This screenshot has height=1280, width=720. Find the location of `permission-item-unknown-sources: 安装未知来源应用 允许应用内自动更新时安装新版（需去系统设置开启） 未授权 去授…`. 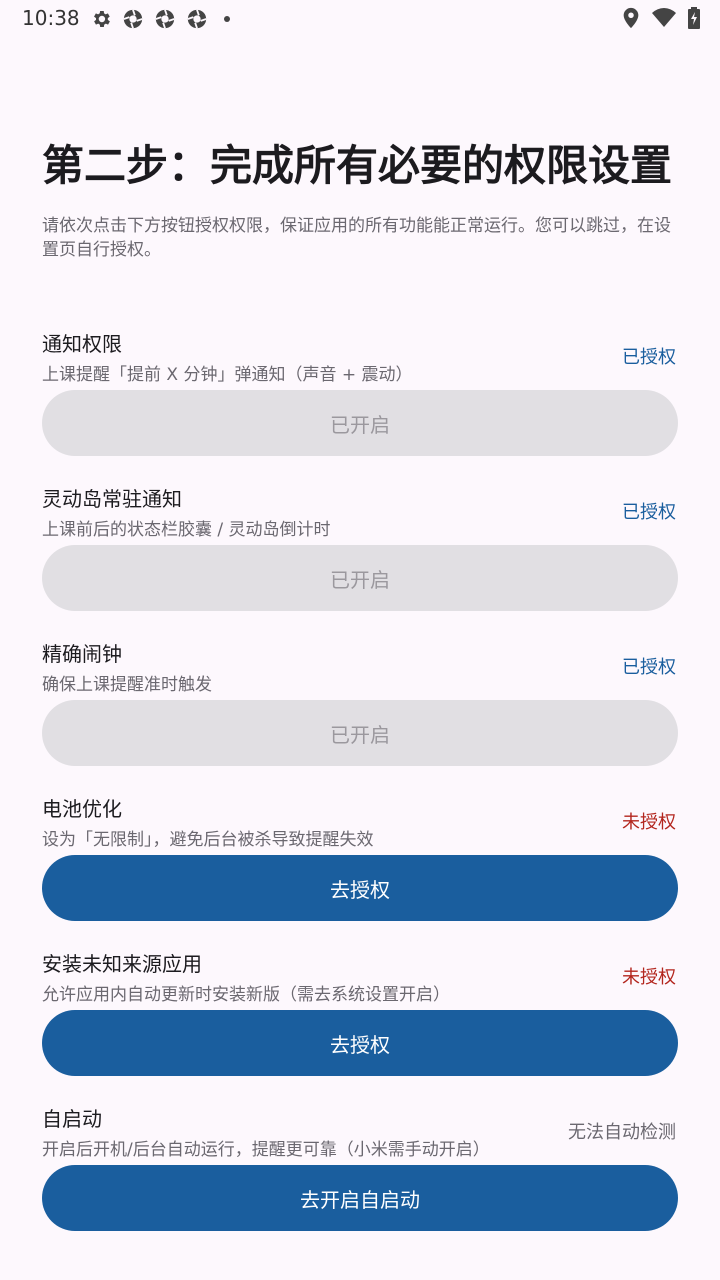

permission-item-unknown-sources: 安装未知来源应用 允许应用内自动更新时安装新版（需去系统设置开启） 未授权 去授… is located at coordinates (360, 1023).